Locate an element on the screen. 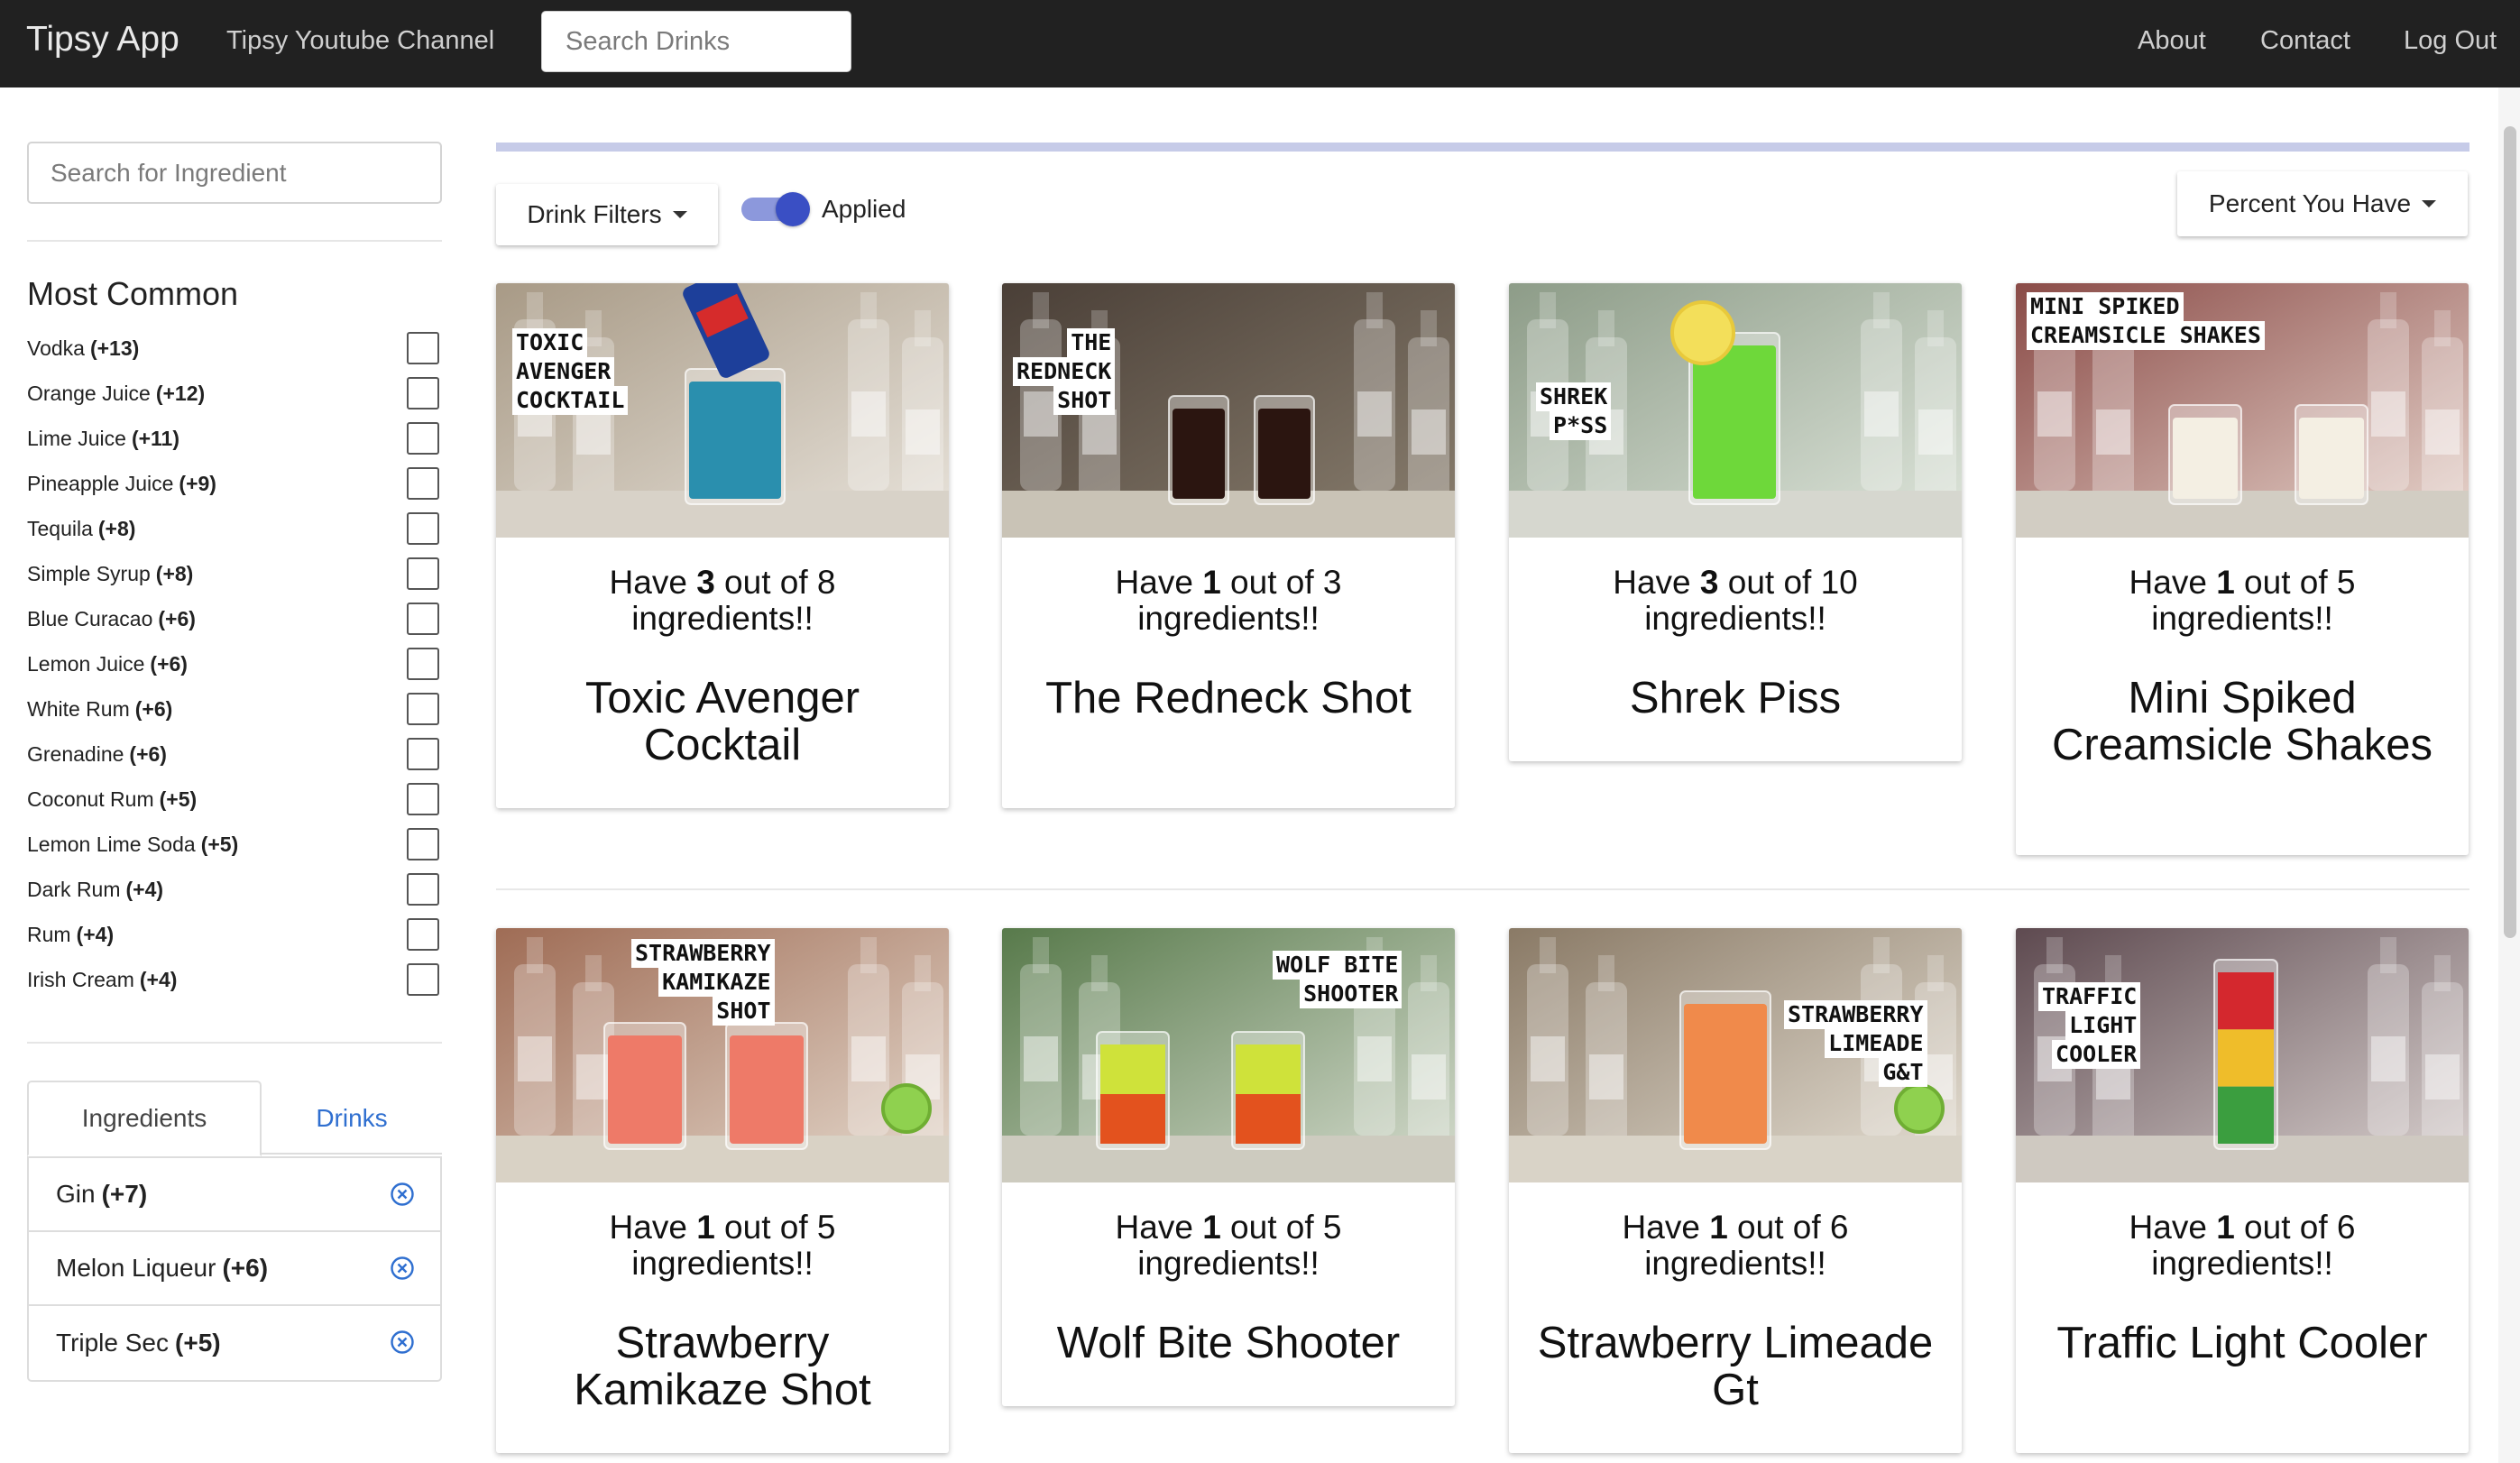  drink-title: Mini Spiked Creamsicle Shakes is located at coordinates (2243, 742).